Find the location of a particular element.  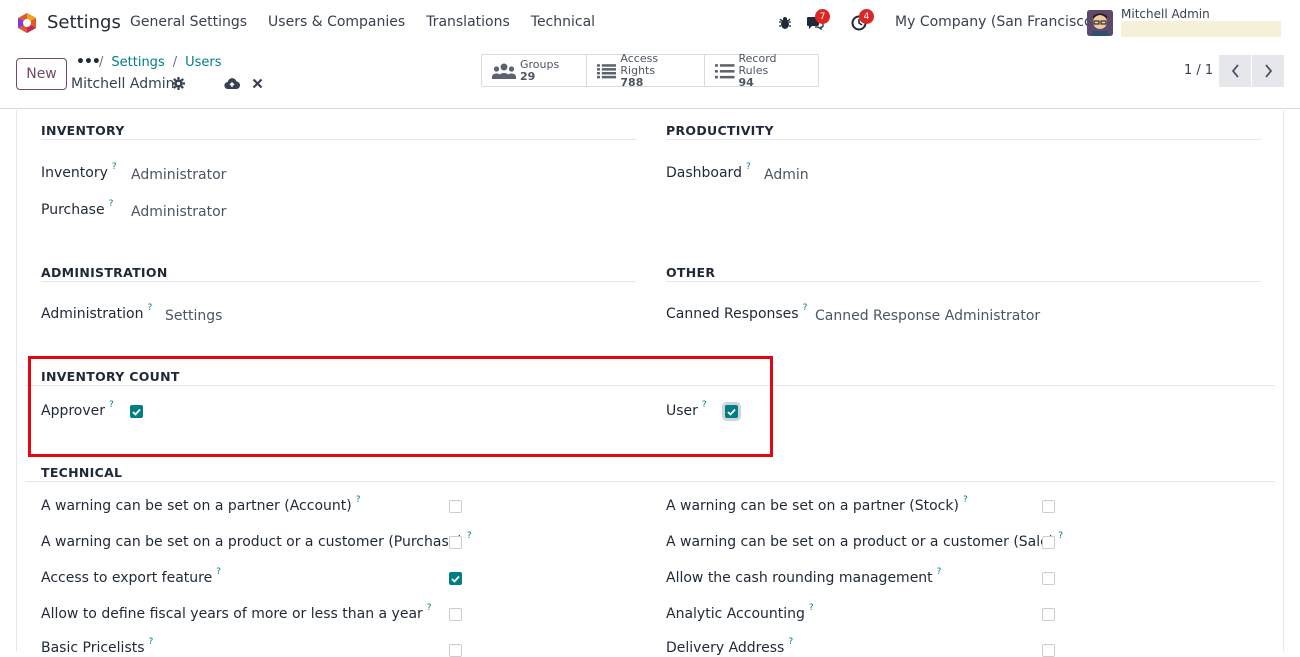

app-logo-icon is located at coordinates (27, 23).